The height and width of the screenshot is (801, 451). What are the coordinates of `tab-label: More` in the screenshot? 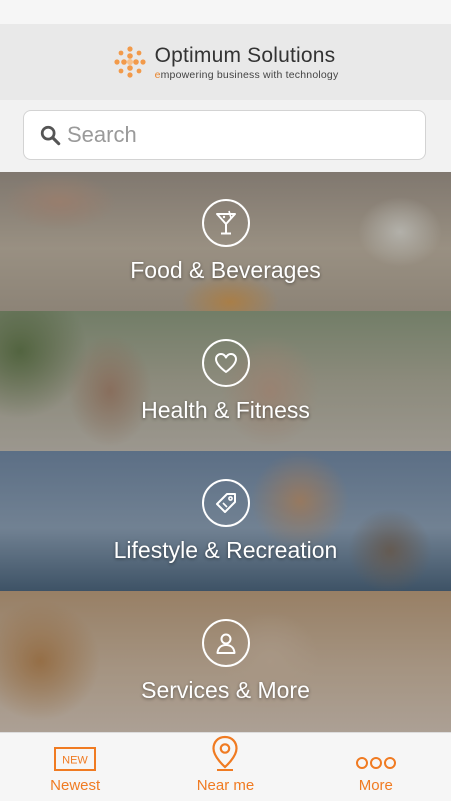 It's located at (375, 785).